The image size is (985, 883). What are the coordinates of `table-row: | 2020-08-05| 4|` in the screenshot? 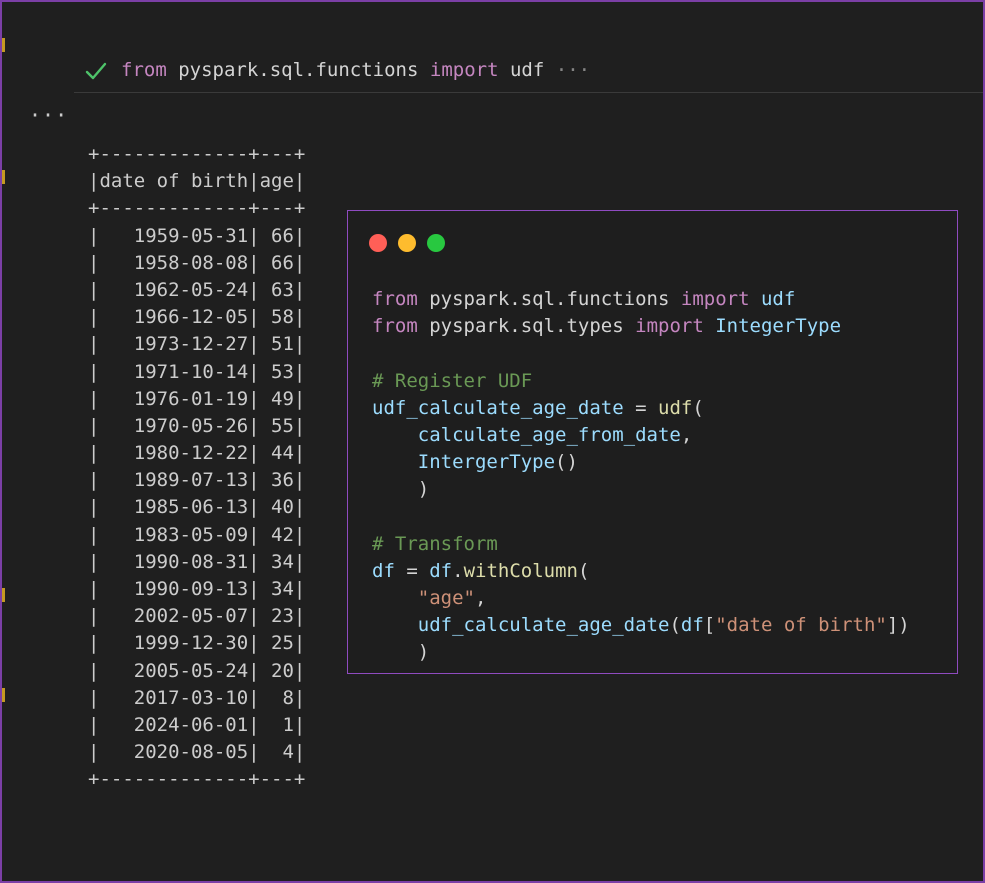 It's located at (197, 752).